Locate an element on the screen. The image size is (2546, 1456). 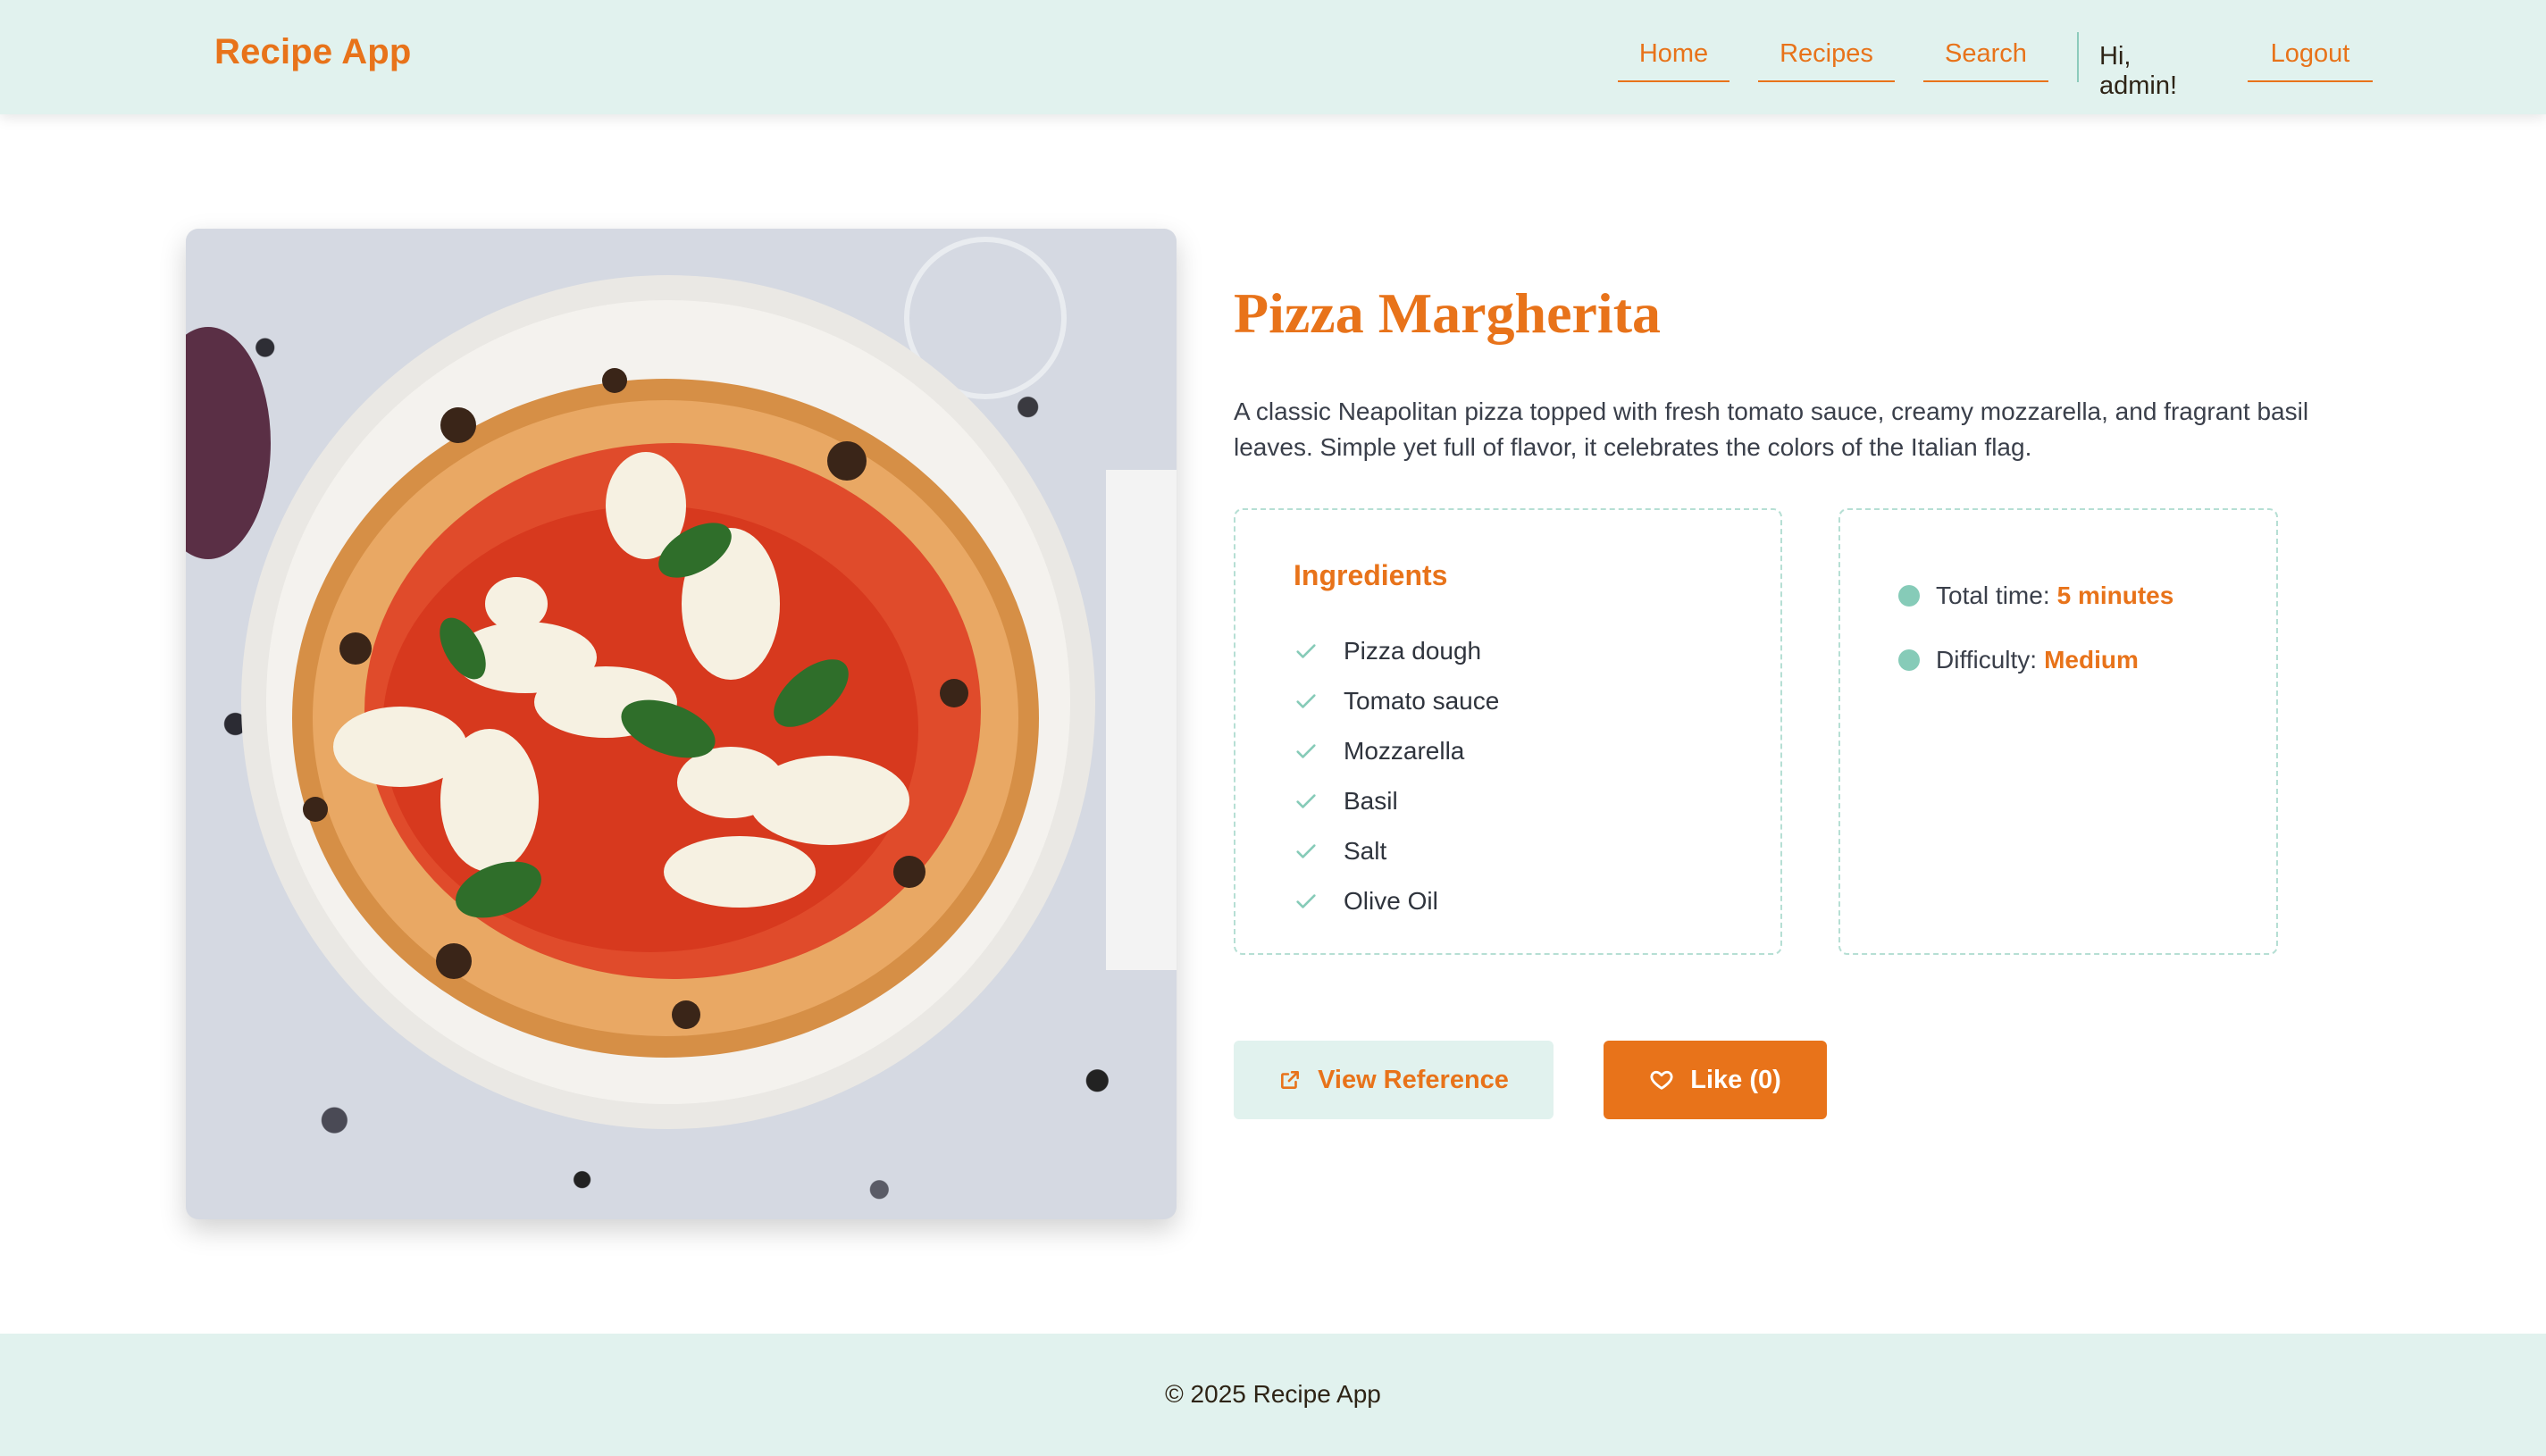
user-greeting: Hi, admin! is located at coordinates (2138, 71).